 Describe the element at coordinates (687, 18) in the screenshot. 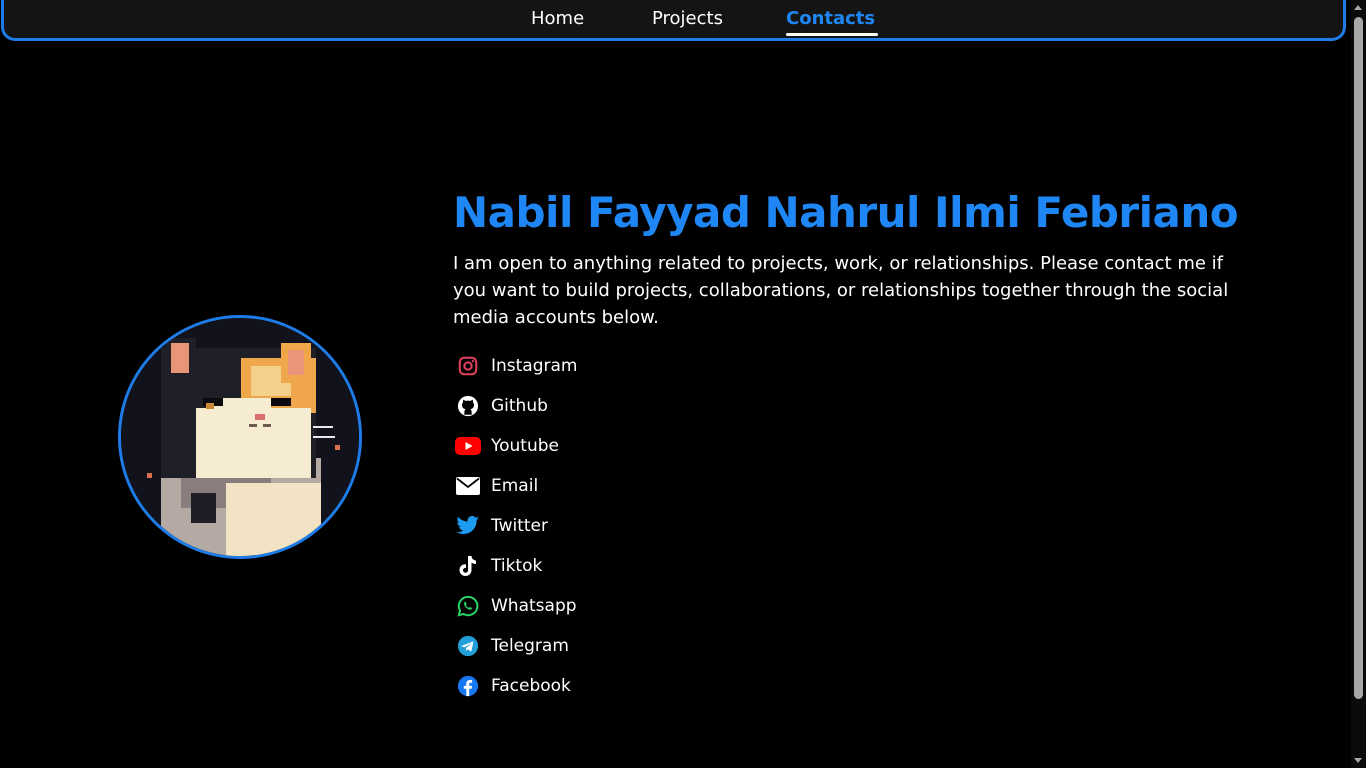

I see `nav-projects-link: Projects` at that location.